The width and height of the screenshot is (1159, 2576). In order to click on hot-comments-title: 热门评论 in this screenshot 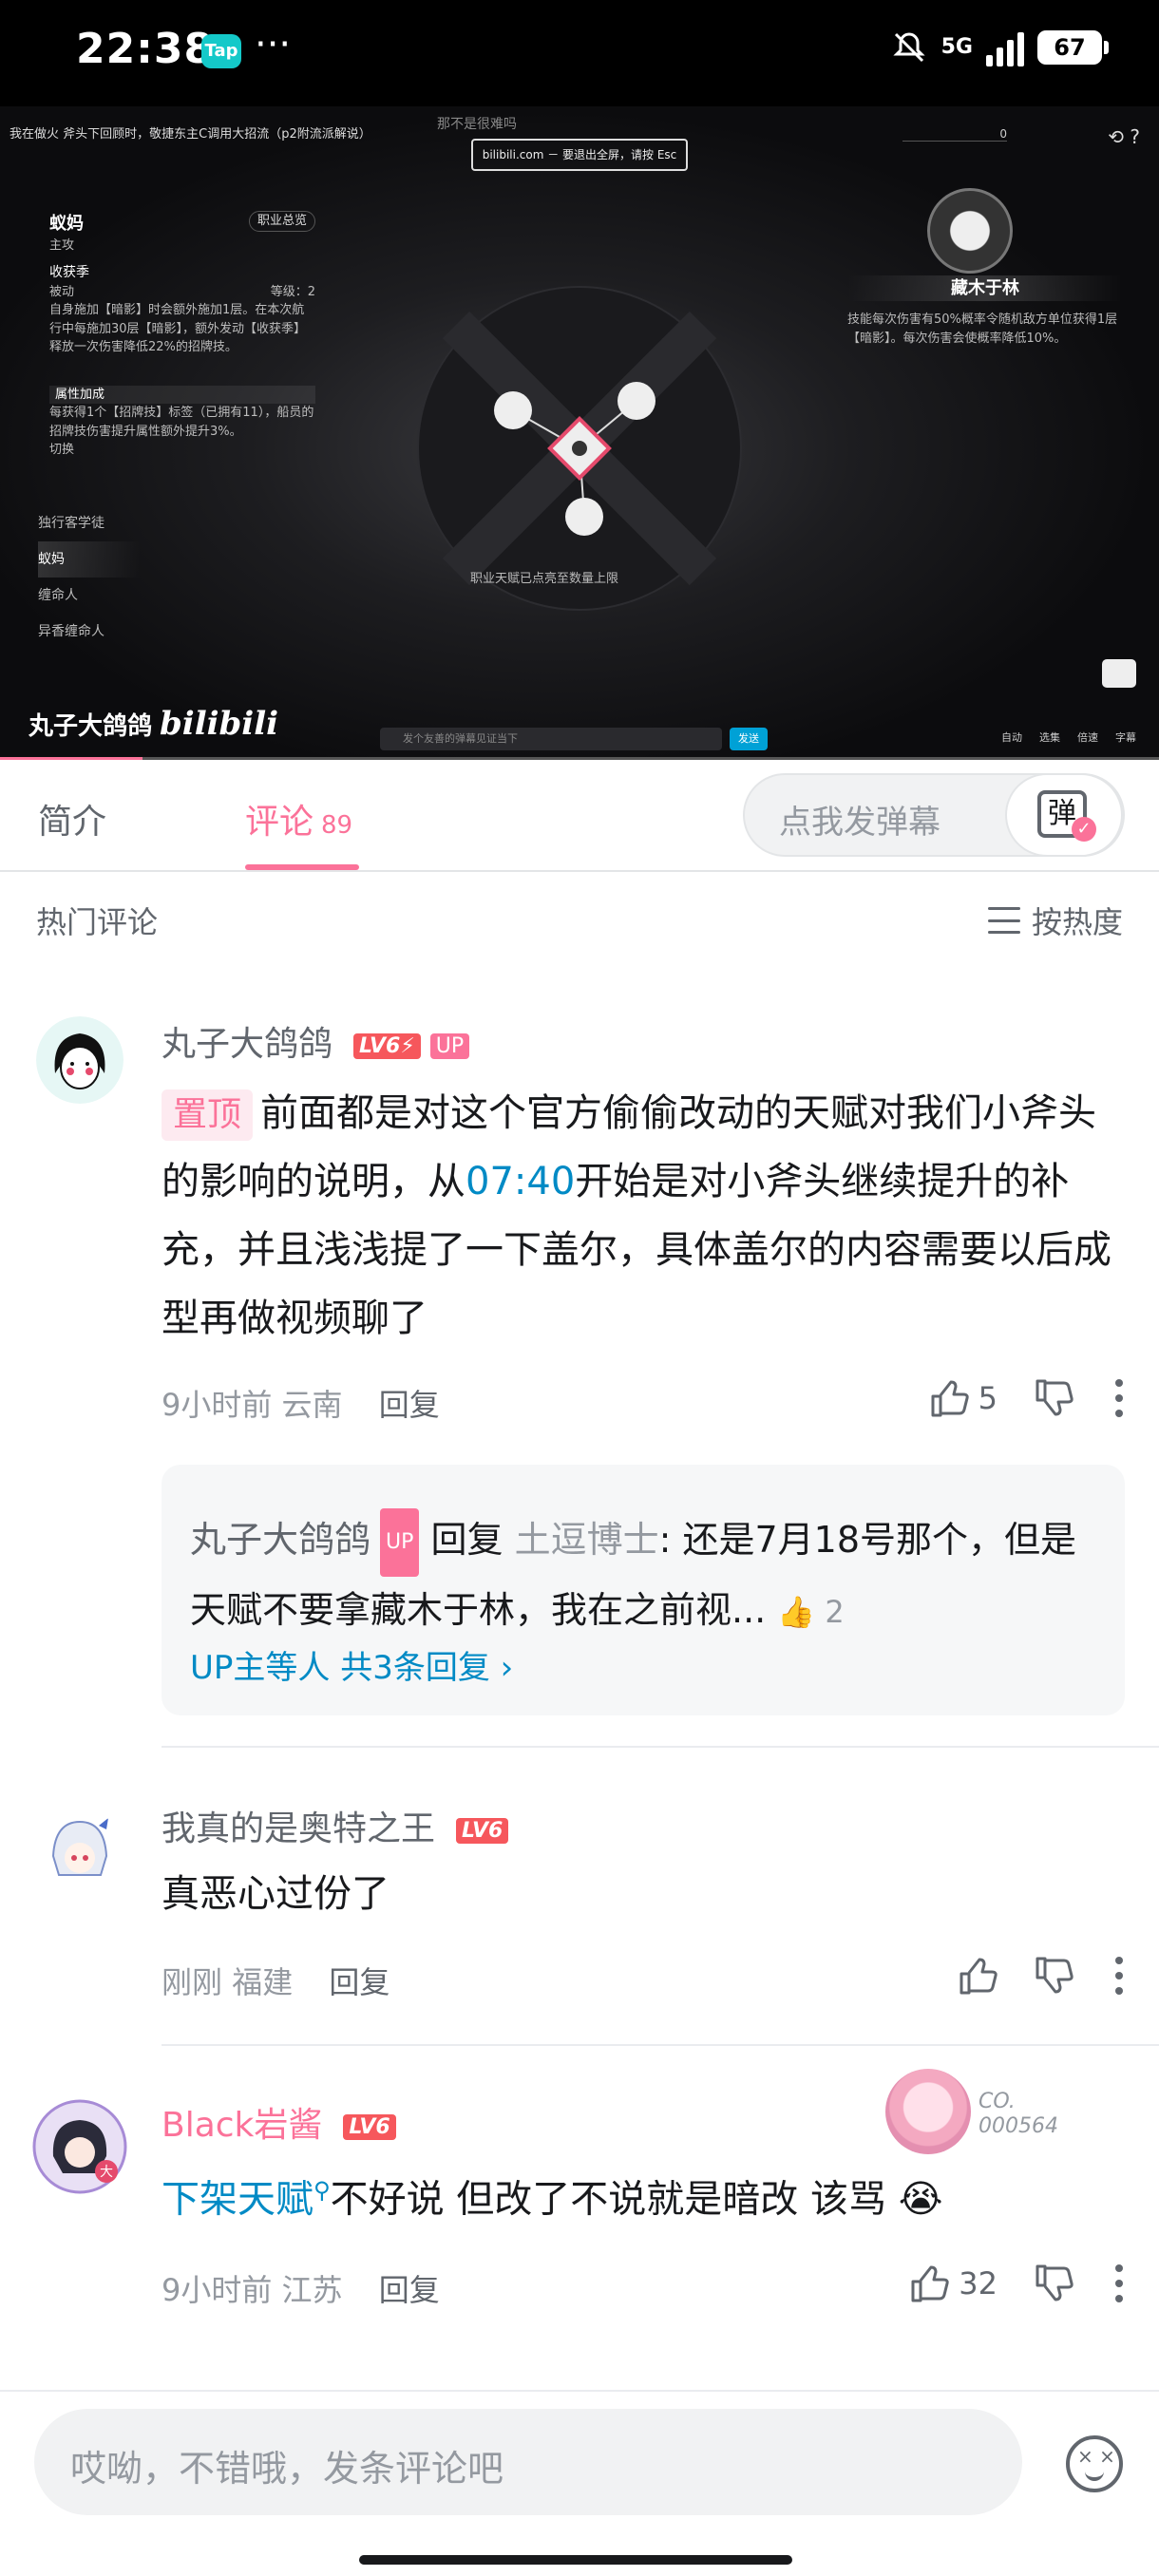, I will do `click(97, 922)`.